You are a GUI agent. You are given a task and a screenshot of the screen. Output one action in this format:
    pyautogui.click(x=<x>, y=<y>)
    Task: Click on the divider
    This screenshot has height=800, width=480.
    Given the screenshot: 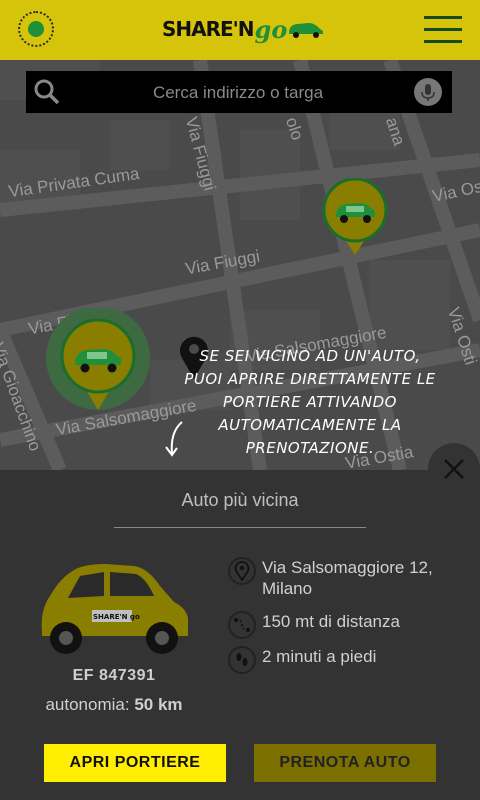 What is the action you would take?
    pyautogui.click(x=240, y=527)
    